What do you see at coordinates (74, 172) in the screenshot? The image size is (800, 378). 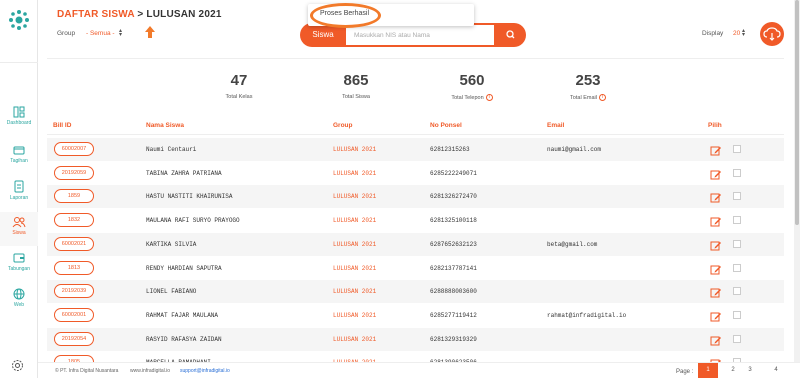 I see `bill-id-badge: 20192059` at bounding box center [74, 172].